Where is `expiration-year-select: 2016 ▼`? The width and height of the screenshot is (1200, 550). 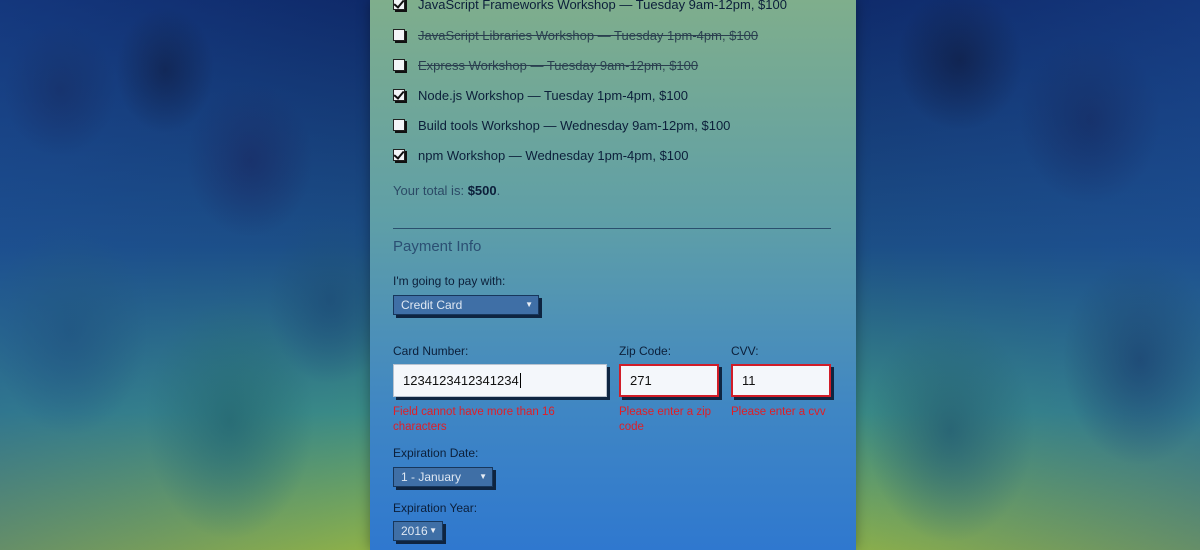
expiration-year-select: 2016 ▼ is located at coordinates (418, 531).